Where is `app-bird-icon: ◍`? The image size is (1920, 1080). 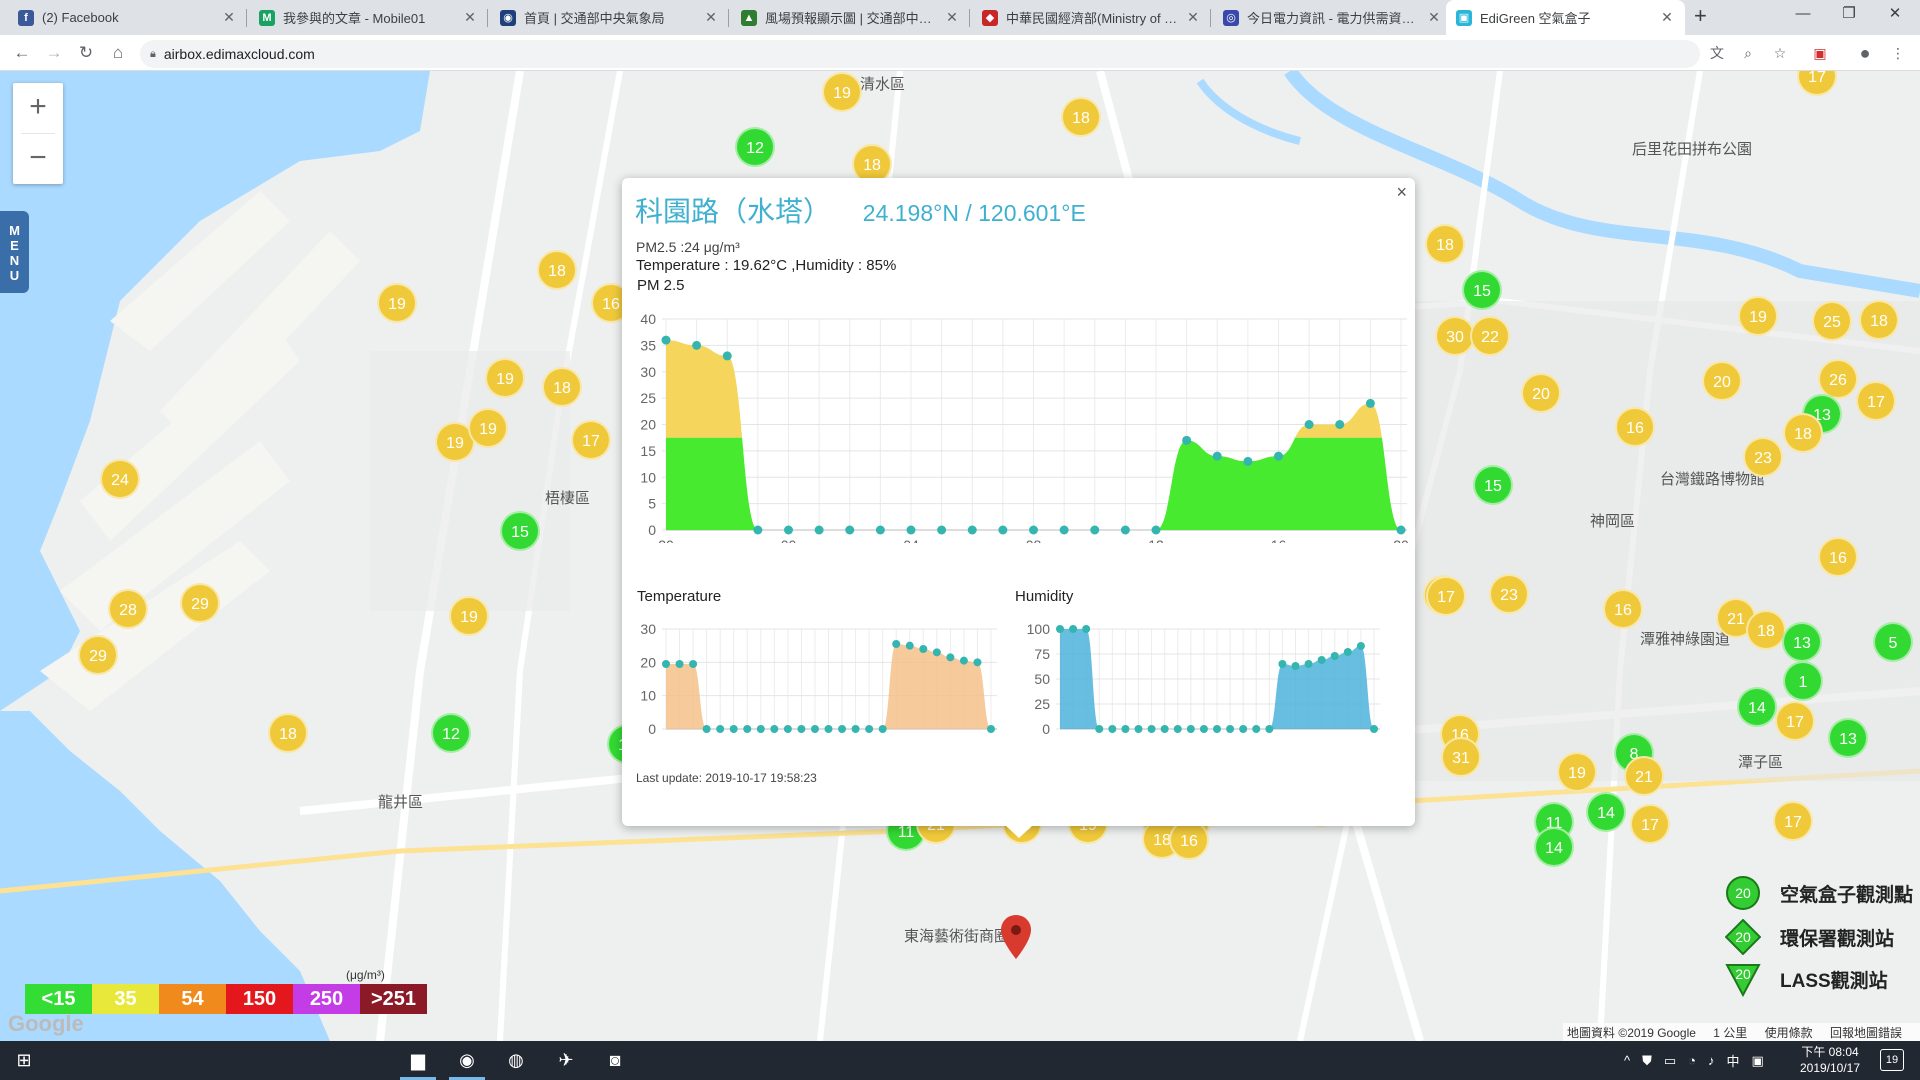
app-bird-icon: ◍ is located at coordinates (516, 1060).